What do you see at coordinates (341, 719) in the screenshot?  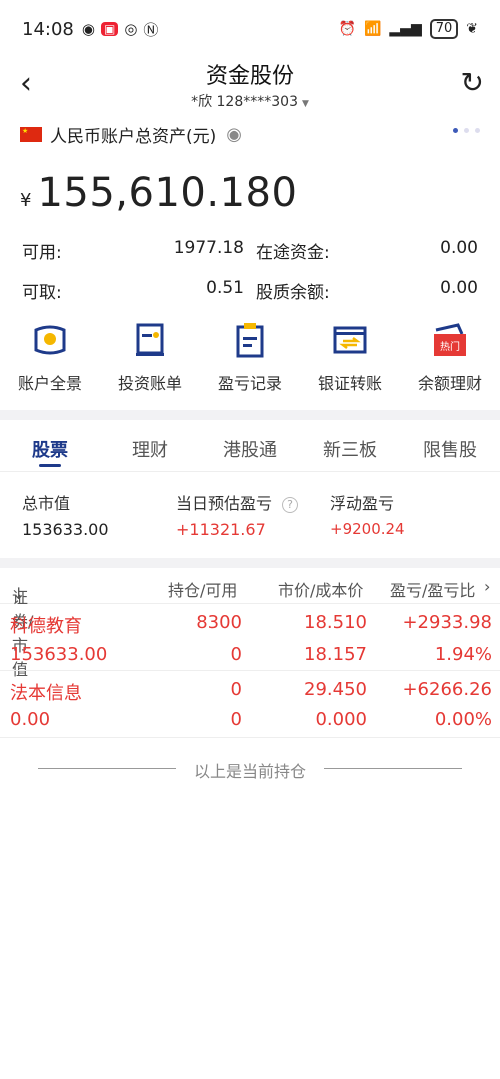 I see `cost: 0.000` at bounding box center [341, 719].